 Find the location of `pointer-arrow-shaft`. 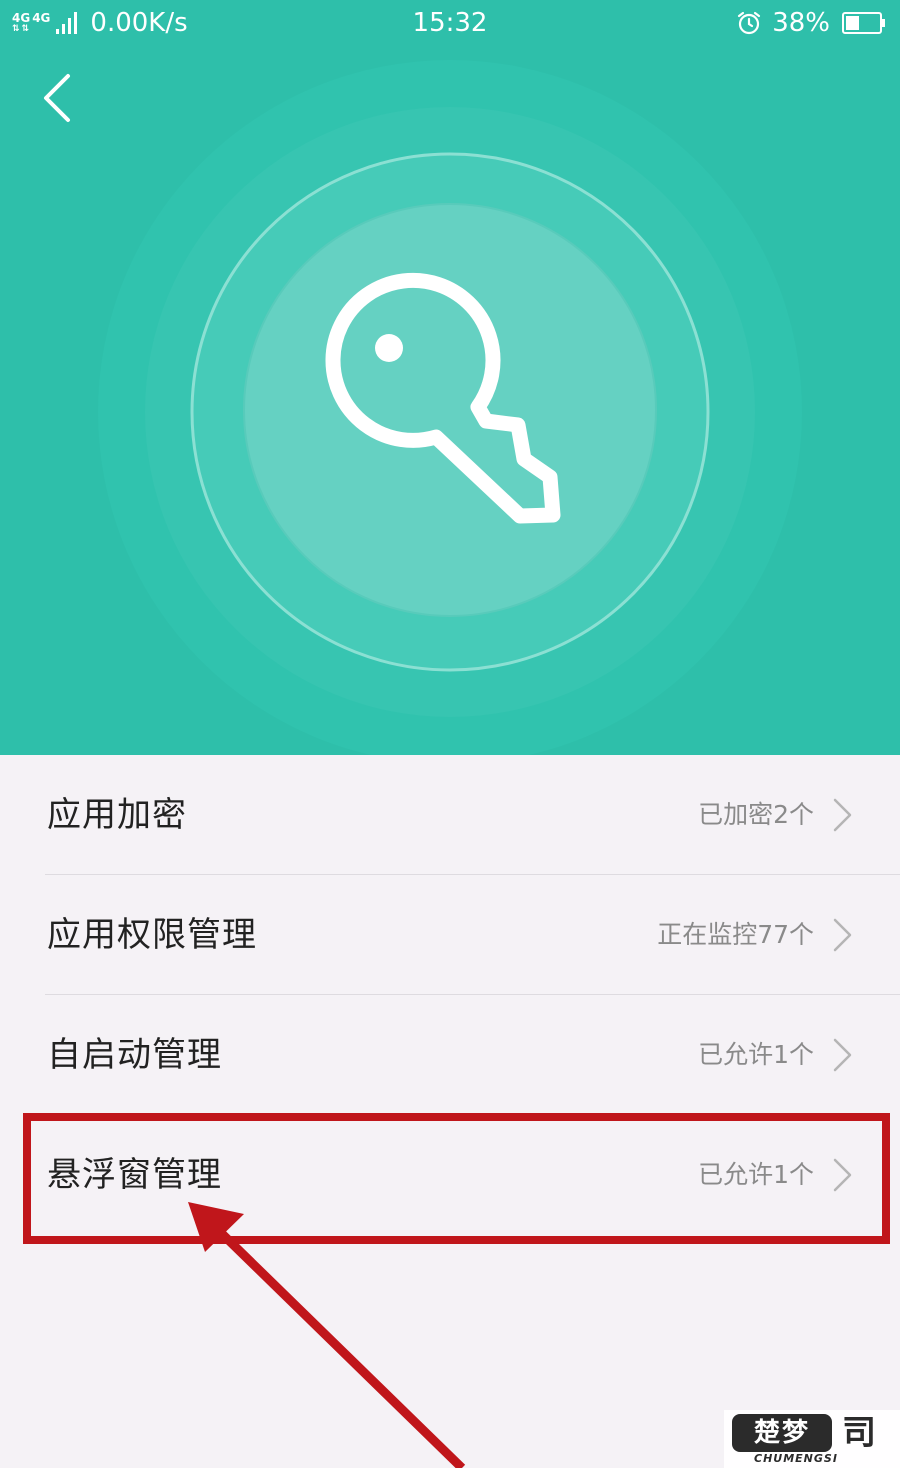

pointer-arrow-shaft is located at coordinates (337, 1344).